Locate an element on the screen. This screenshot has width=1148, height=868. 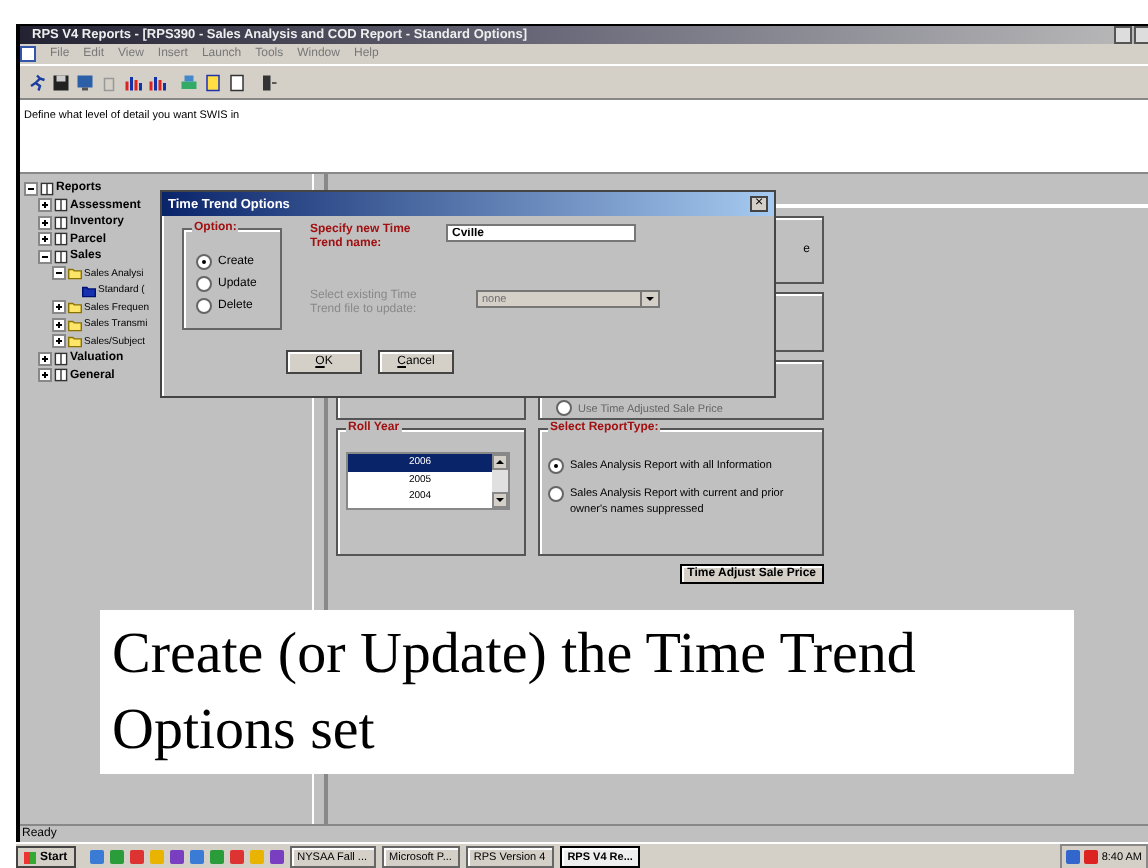
door-icon is located at coordinates (269, 82).